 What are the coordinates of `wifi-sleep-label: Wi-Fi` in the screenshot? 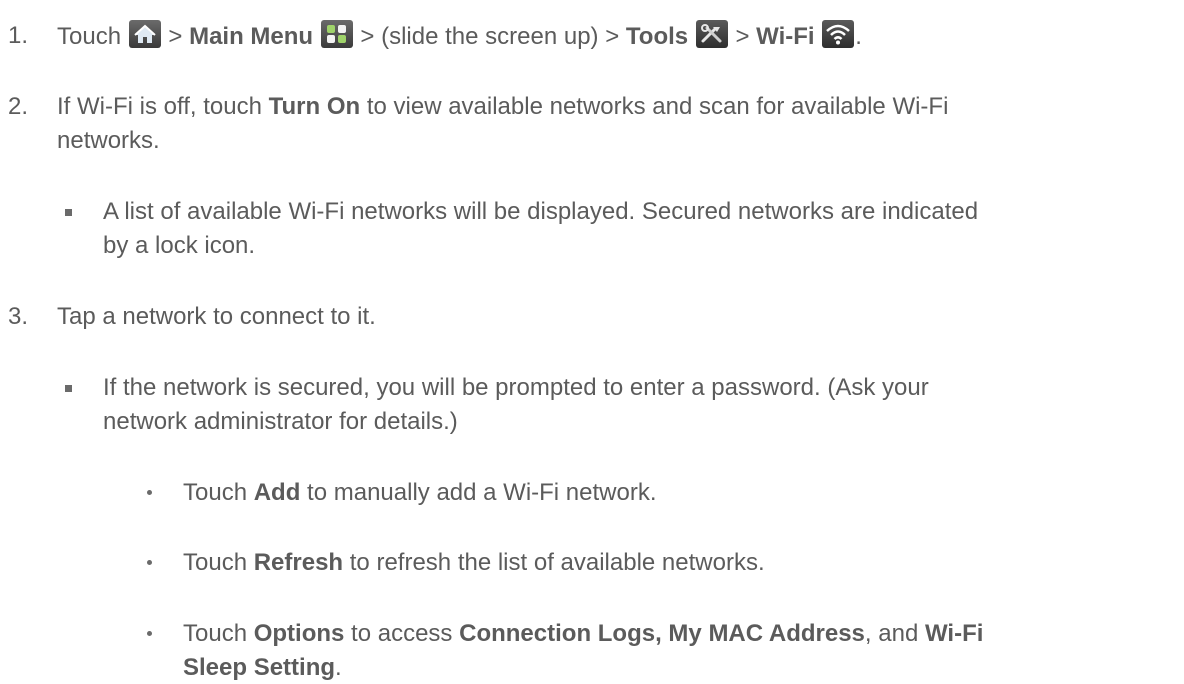 It's located at (954, 633).